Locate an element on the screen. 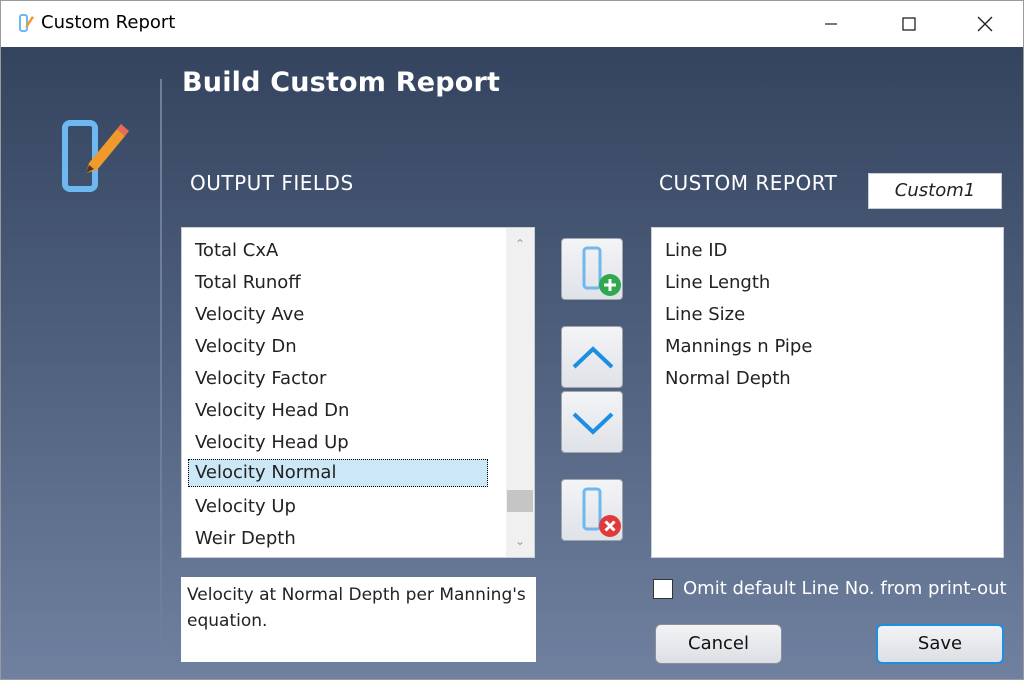  add-field-button is located at coordinates (592, 269).